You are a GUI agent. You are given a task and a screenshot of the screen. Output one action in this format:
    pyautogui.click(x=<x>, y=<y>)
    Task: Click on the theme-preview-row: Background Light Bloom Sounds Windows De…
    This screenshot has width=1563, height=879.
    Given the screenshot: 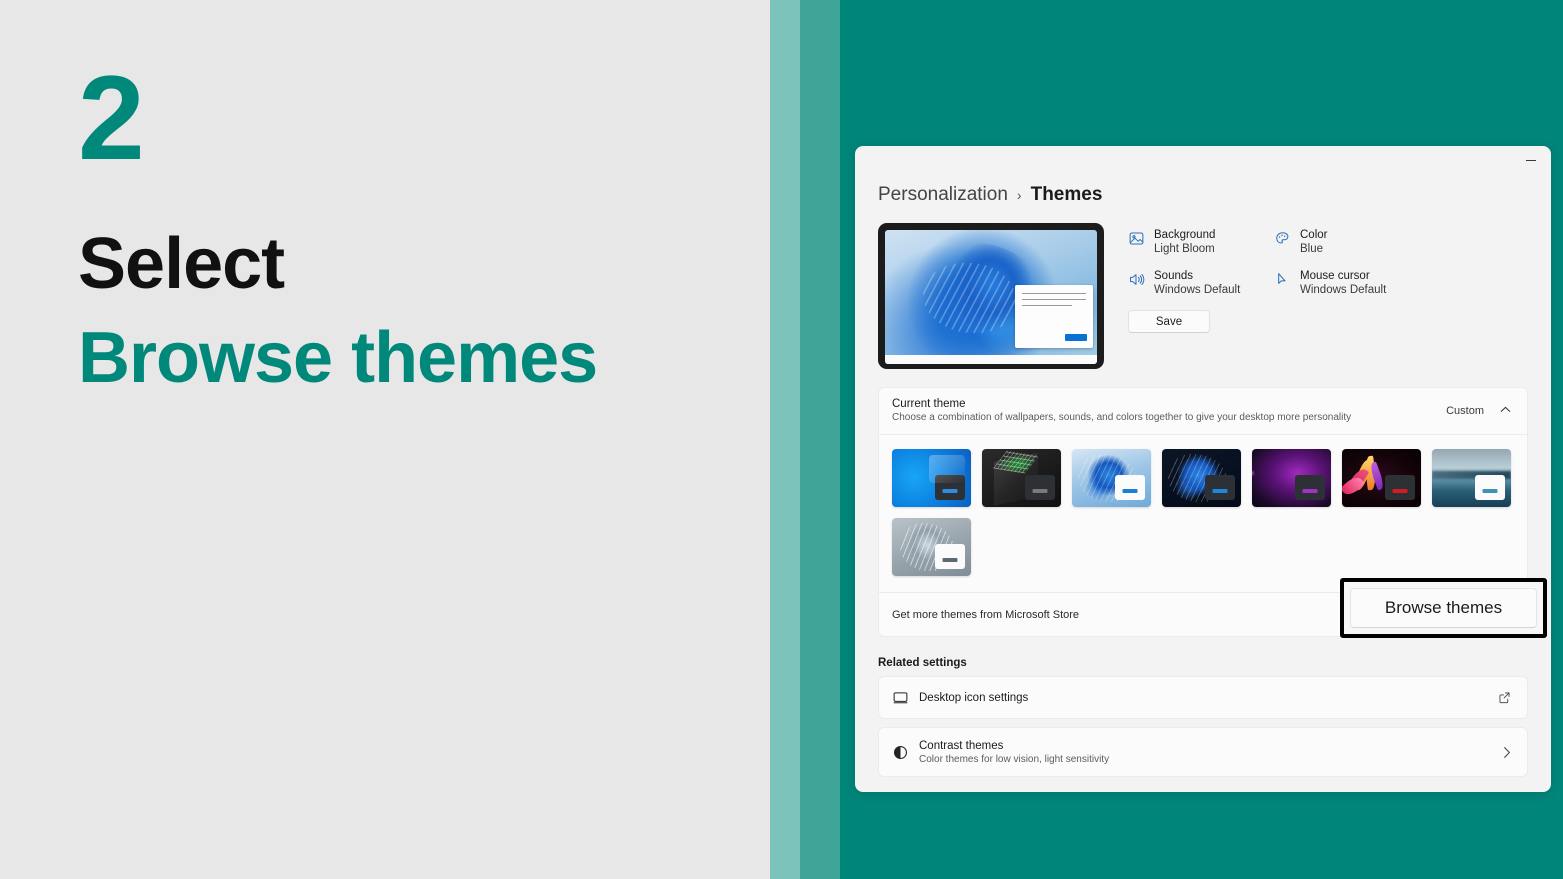 What is the action you would take?
    pyautogui.click(x=1203, y=296)
    